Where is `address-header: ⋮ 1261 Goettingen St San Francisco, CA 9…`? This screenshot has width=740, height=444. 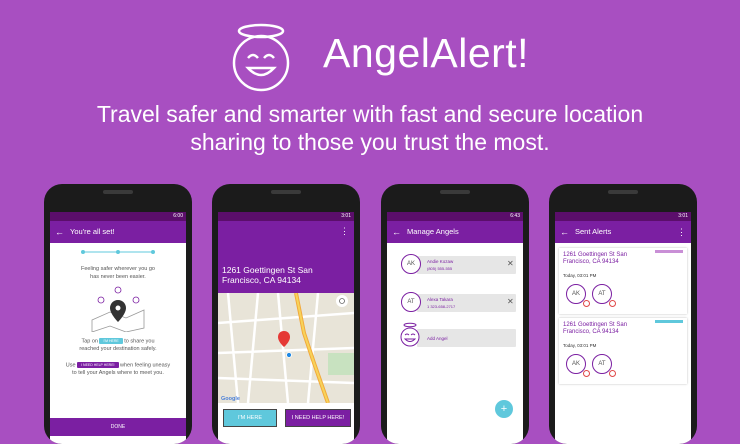
address-header: ⋮ 1261 Goettingen St San Francisco, CA 9… is located at coordinates (286, 257).